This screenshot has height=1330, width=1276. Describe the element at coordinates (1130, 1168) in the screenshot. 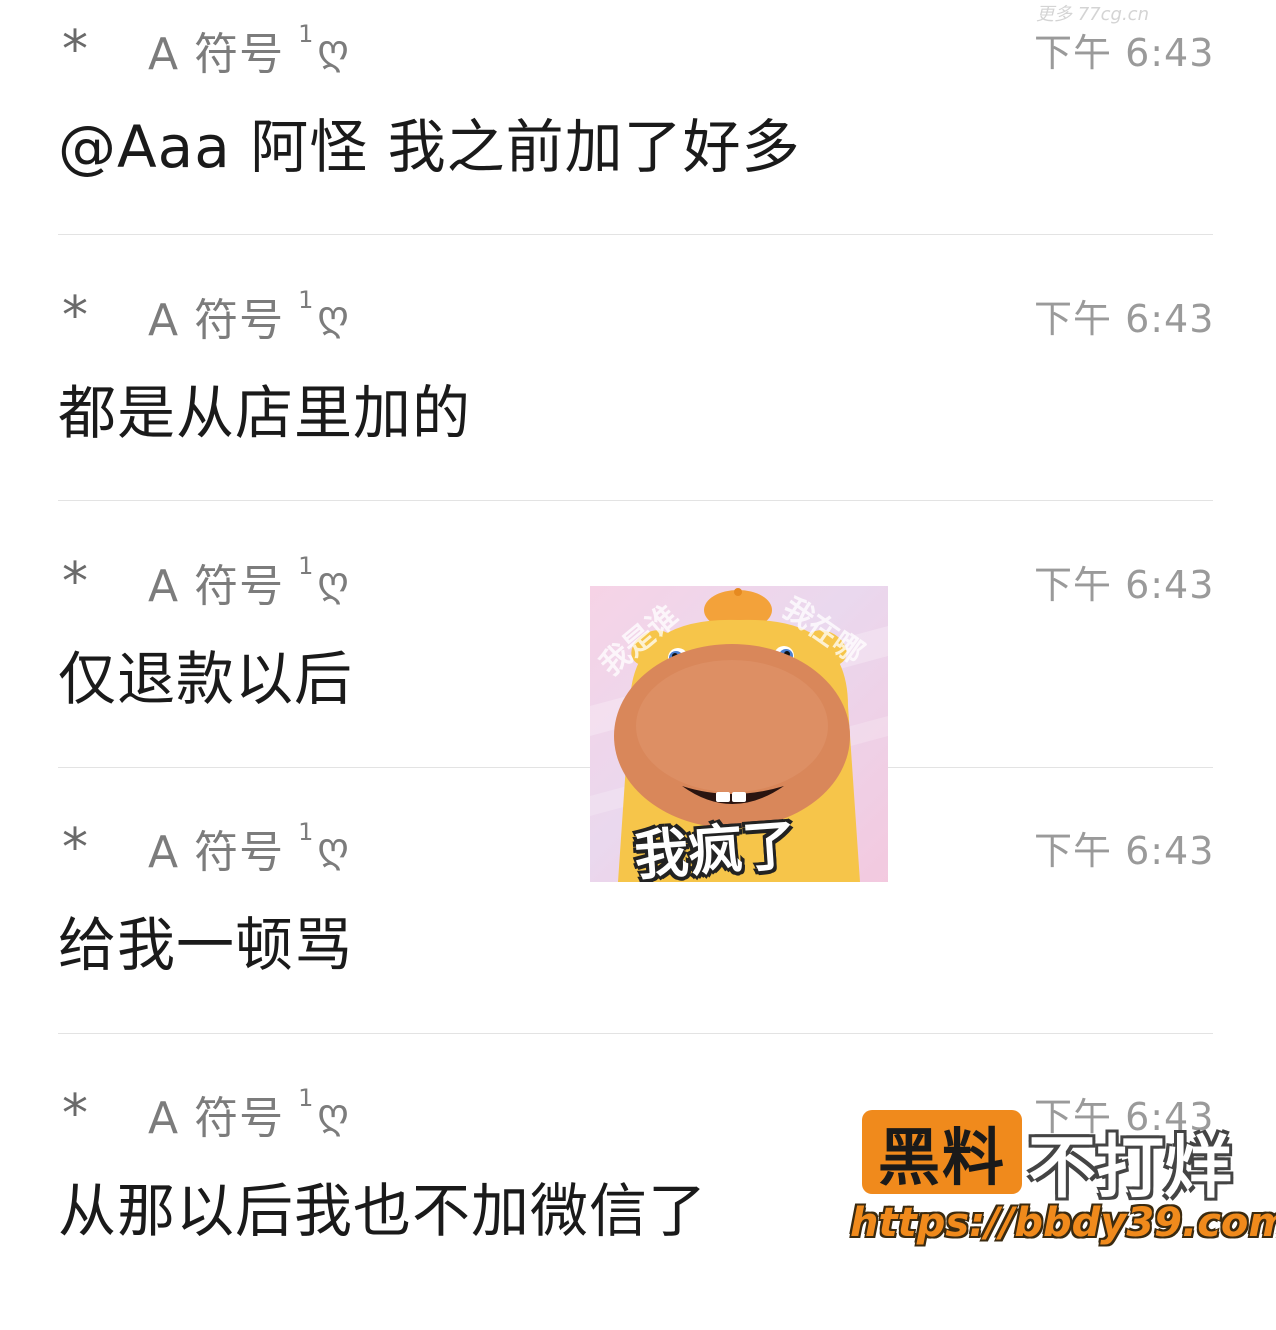

I see `brand-slogan: 不打烊` at that location.